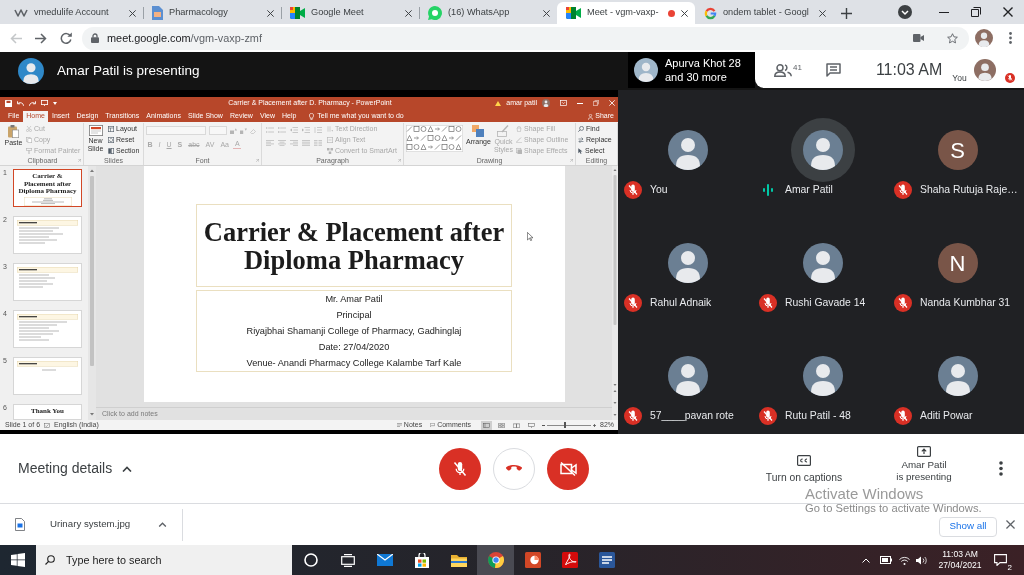  What do you see at coordinates (95, 130) in the screenshot?
I see `slide-icon` at bounding box center [95, 130].